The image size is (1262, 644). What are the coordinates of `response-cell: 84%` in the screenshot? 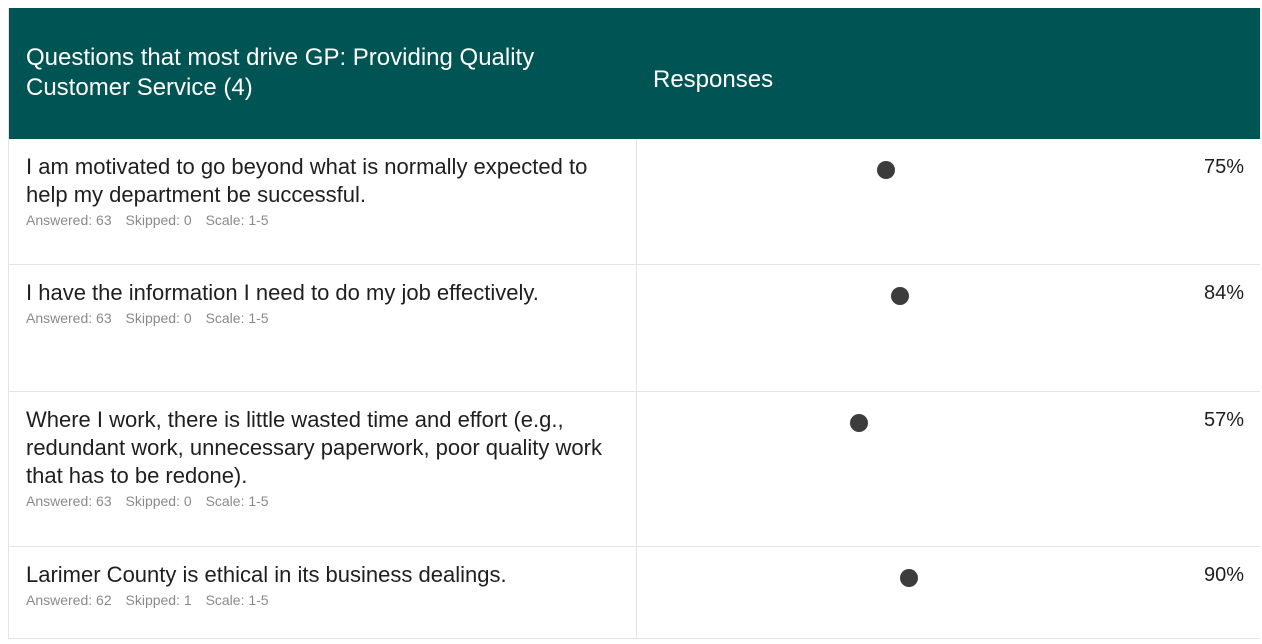 It's located at (948, 328).